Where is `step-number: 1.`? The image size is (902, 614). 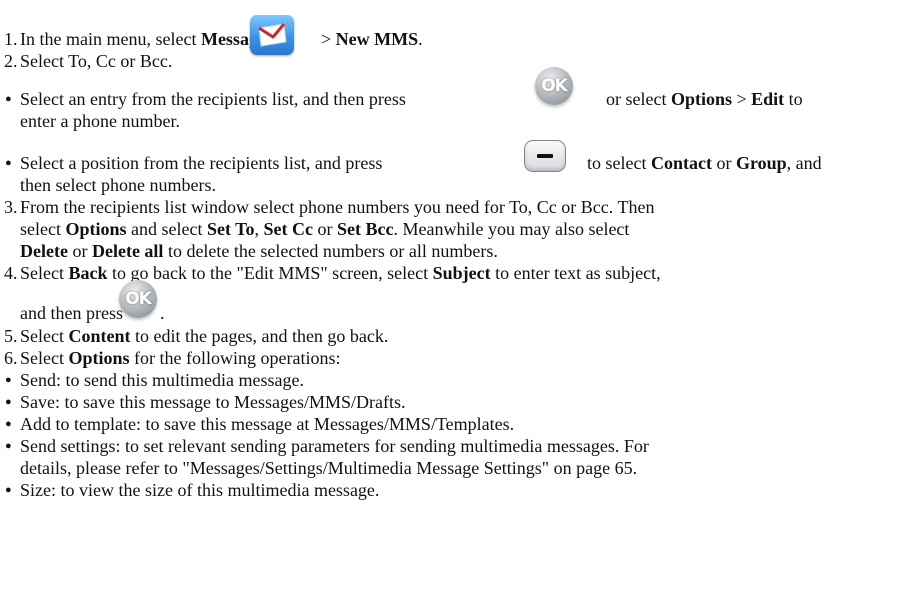
step-number: 1. is located at coordinates (11, 39).